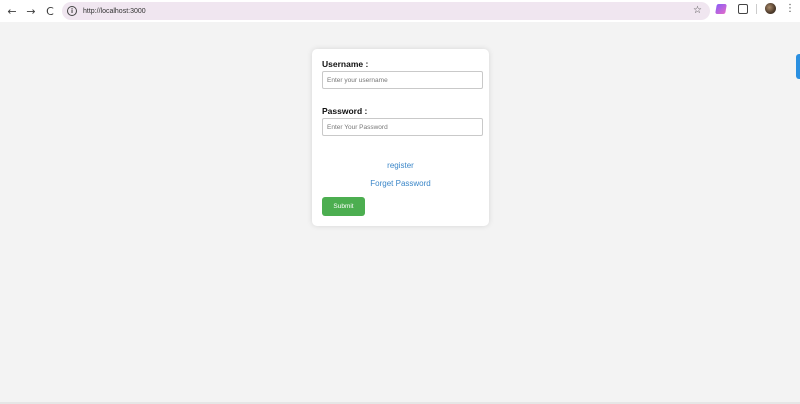 The image size is (800, 404). Describe the element at coordinates (697, 10) in the screenshot. I see `bookmark-star-icon: ☆` at that location.